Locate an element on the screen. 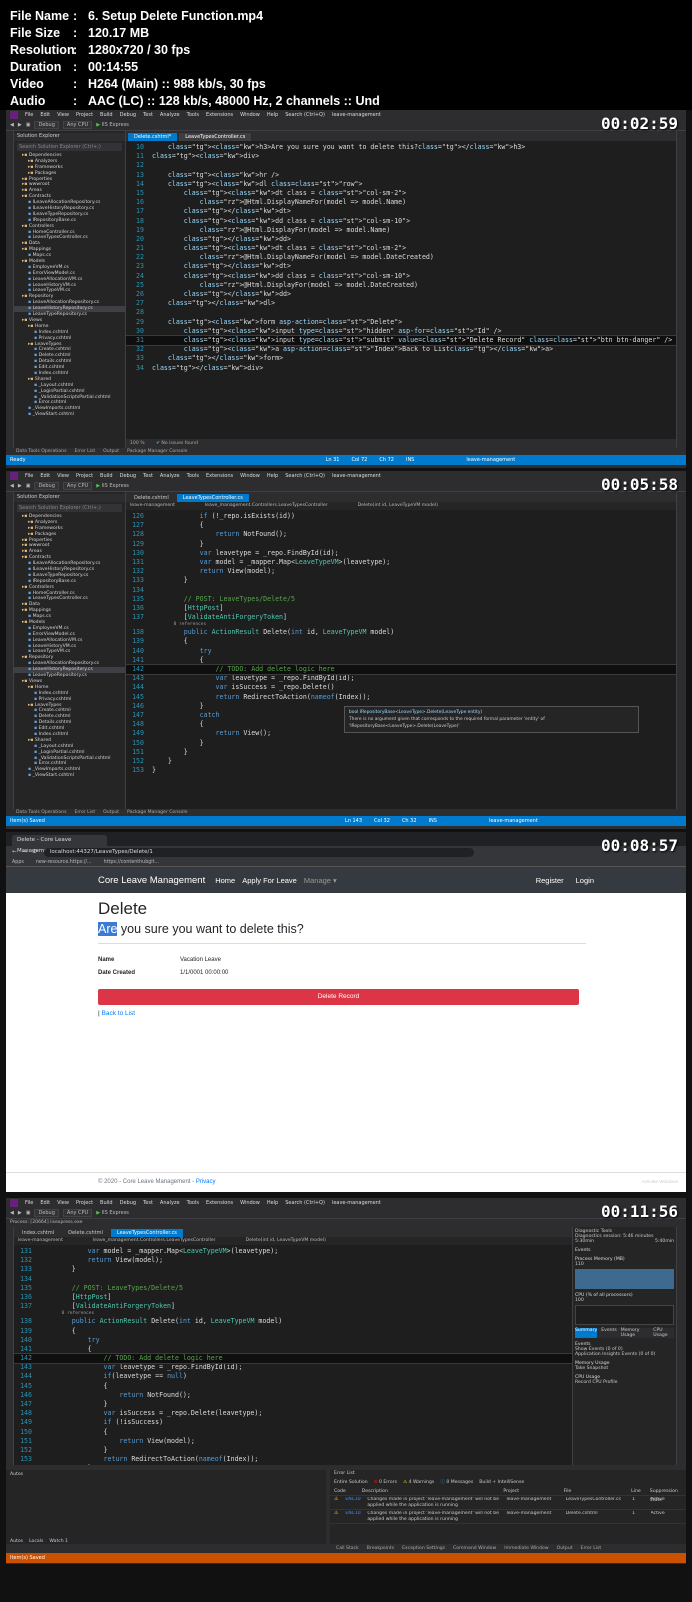 The image size is (692, 1602). scope-dropdown: Entire Solution is located at coordinates (351, 1482).